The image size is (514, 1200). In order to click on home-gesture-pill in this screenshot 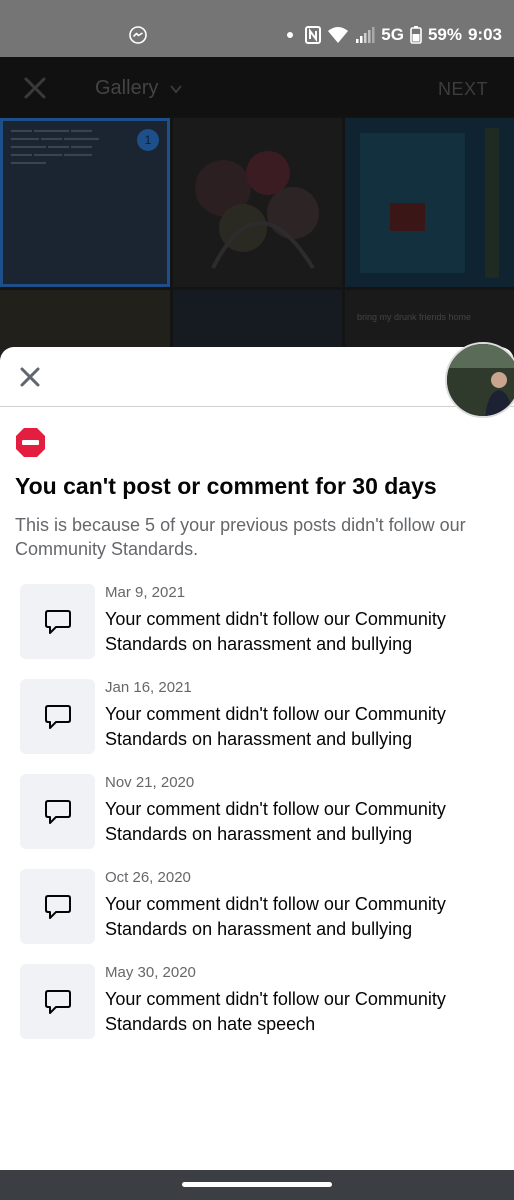, I will do `click(257, 1184)`.